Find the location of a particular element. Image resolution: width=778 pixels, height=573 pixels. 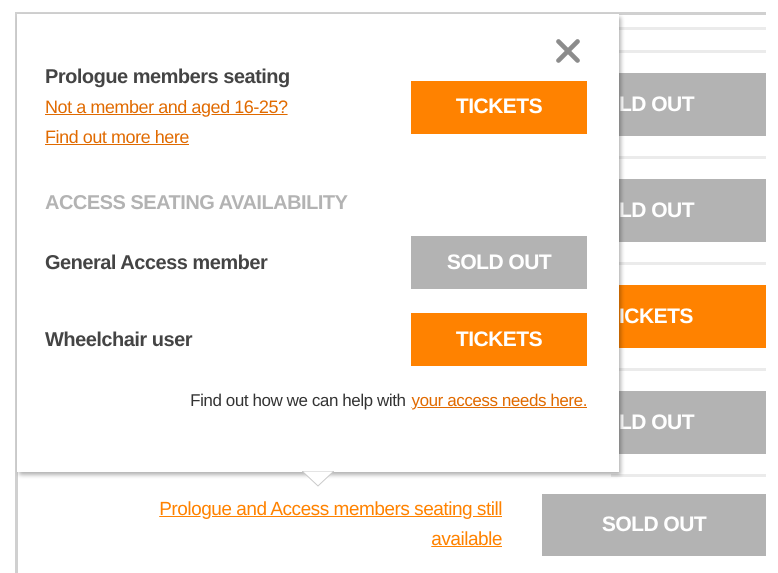

help-text: Find out how we can help with is located at coordinates (298, 401).